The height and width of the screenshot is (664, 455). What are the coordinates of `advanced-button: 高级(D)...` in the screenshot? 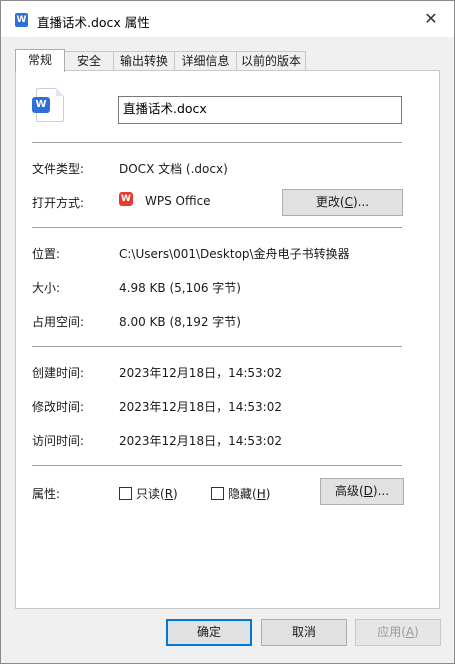 It's located at (362, 491).